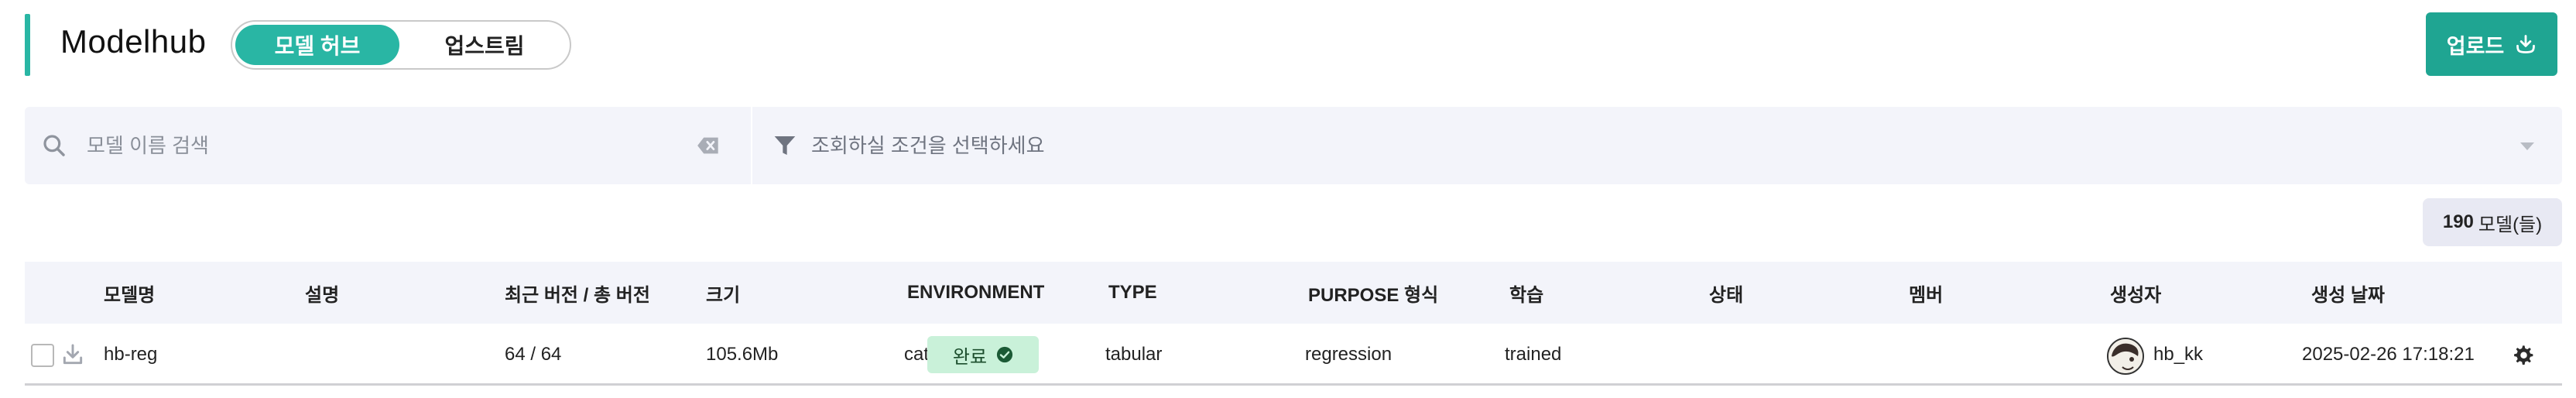  What do you see at coordinates (970, 357) in the screenshot?
I see `status-label: 완료` at bounding box center [970, 357].